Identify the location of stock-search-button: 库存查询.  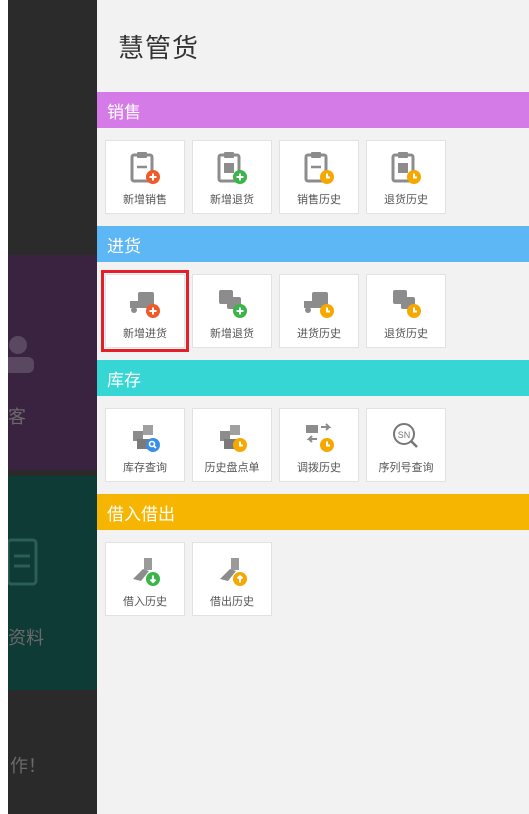
(145, 445).